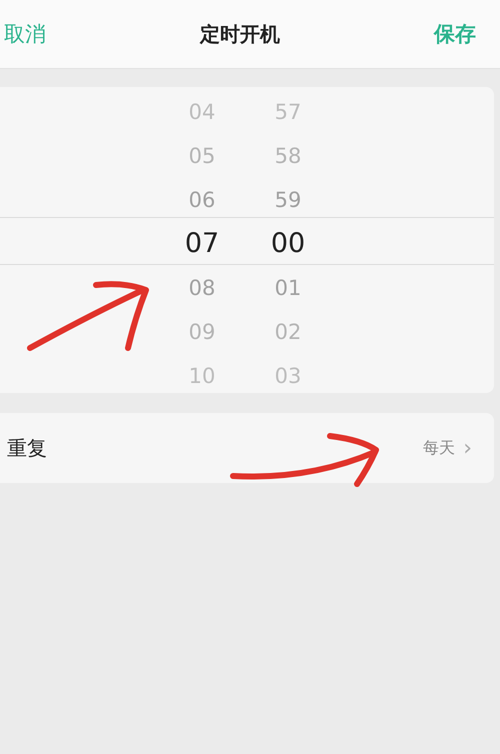 This screenshot has height=754, width=500. I want to click on picker-item: 59, so click(288, 200).